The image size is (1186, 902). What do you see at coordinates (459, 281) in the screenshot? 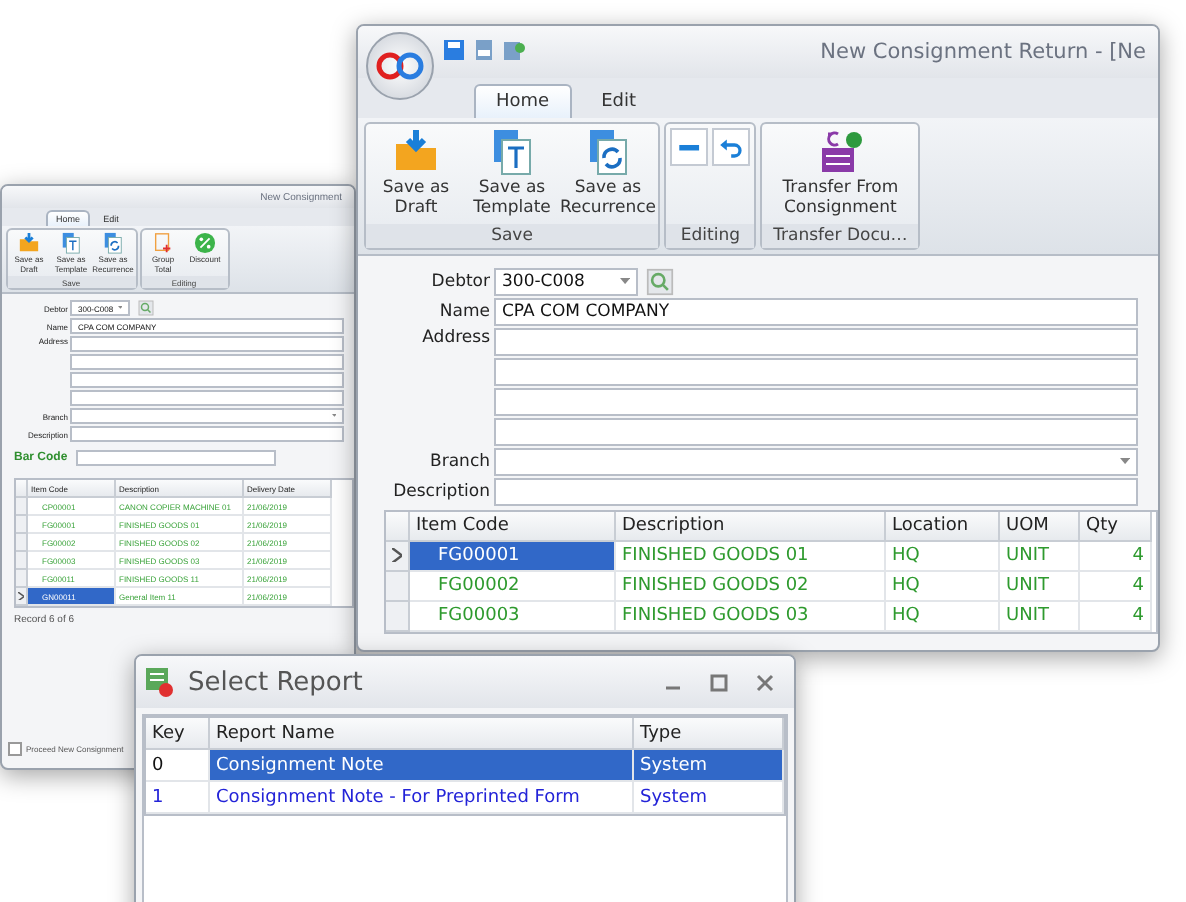
I see `field-label: Debtor` at bounding box center [459, 281].